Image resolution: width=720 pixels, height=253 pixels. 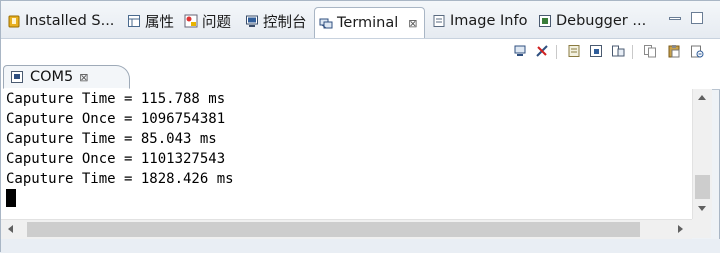 What do you see at coordinates (542, 51) in the screenshot?
I see `disconnect-icon` at bounding box center [542, 51].